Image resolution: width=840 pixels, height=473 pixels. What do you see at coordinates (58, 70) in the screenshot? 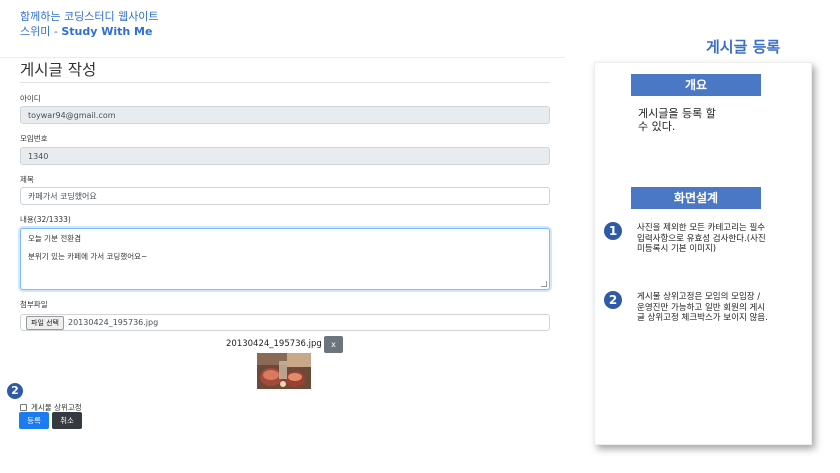
I see `page-title: 게시글 작성` at bounding box center [58, 70].